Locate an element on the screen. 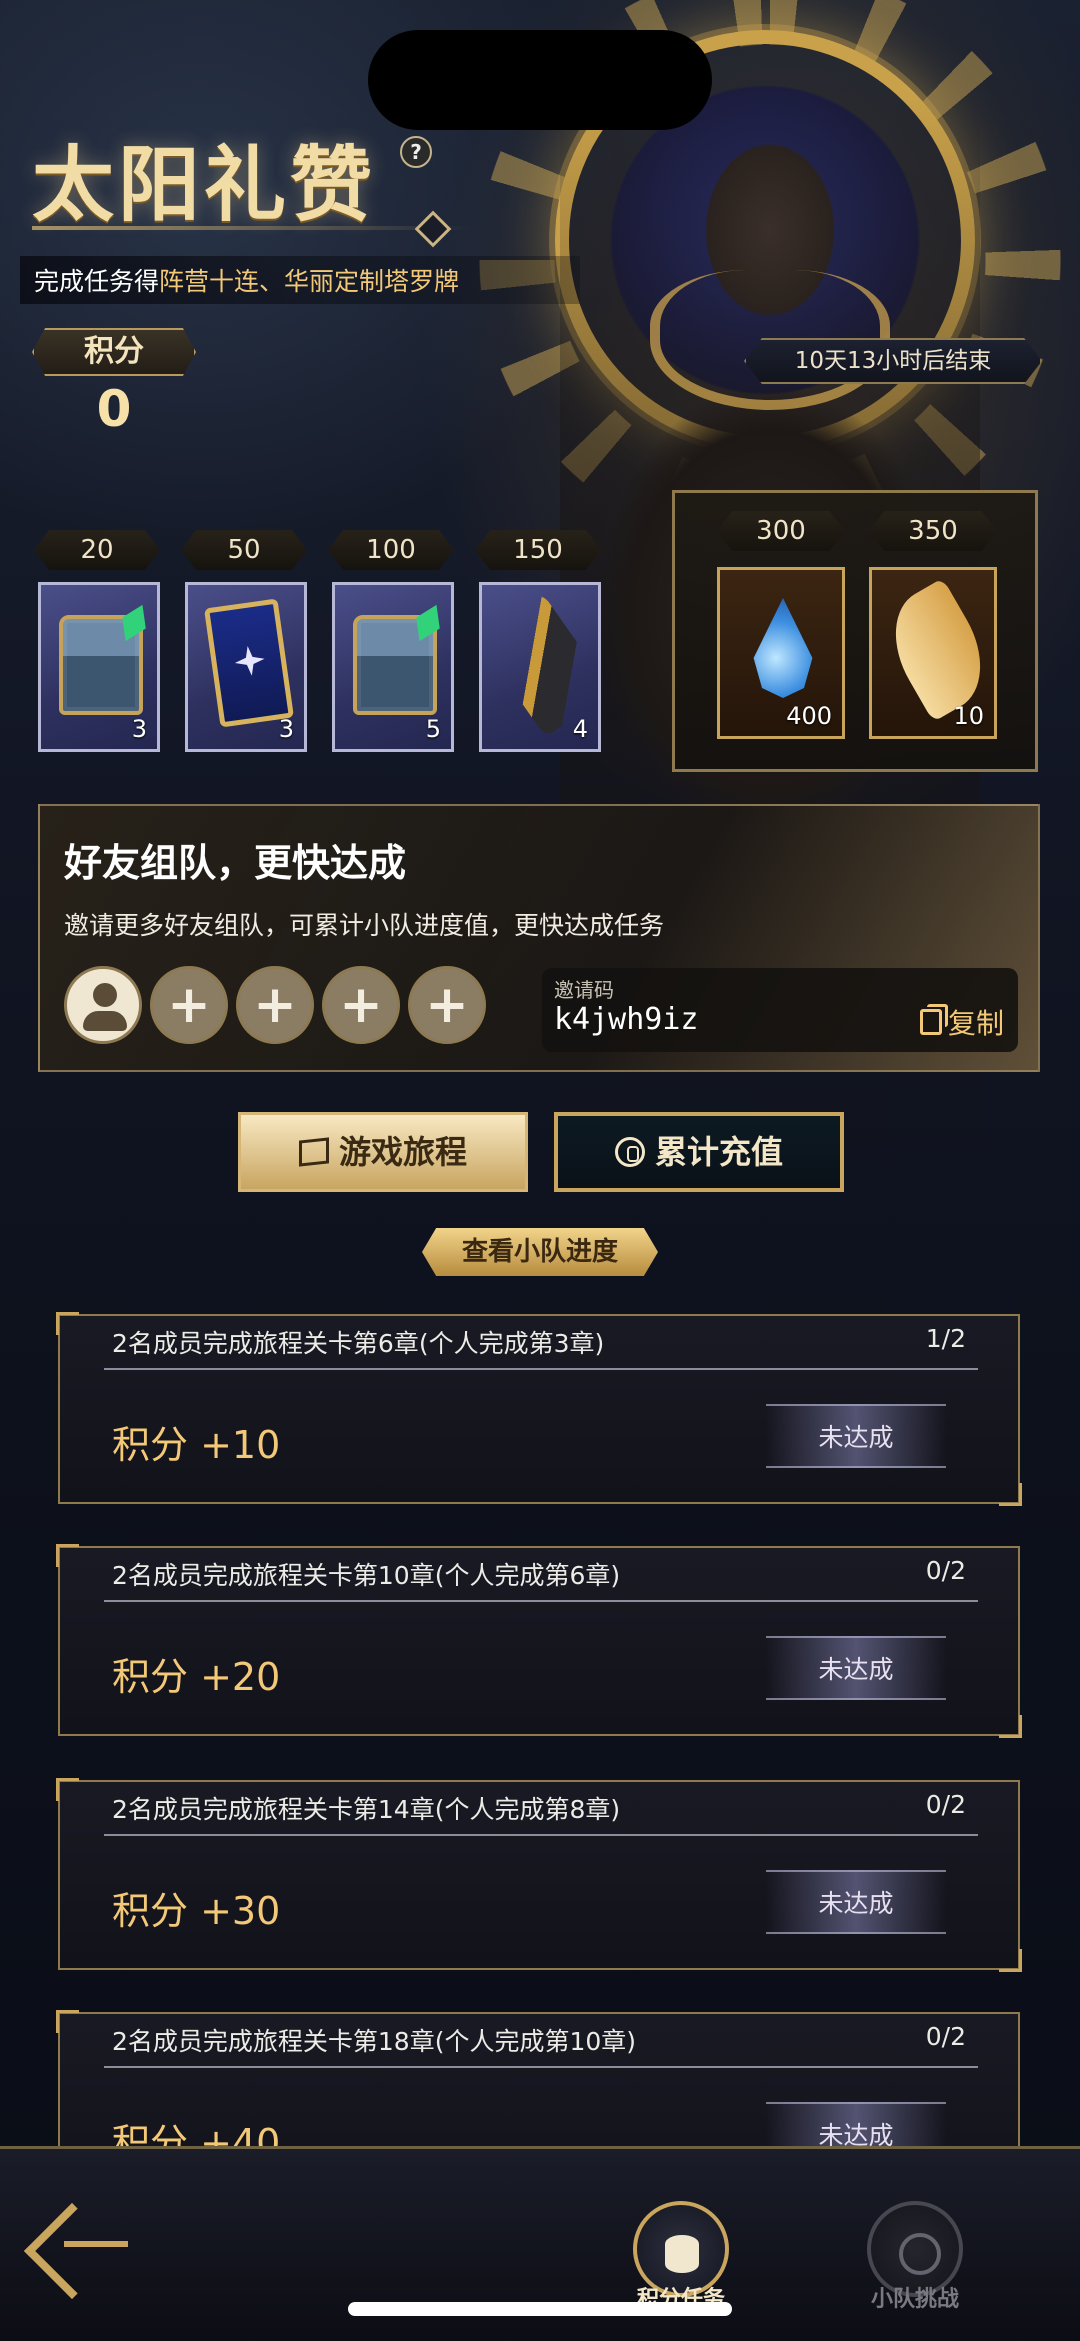 This screenshot has height=2341, width=1080. milestone-threshold: 100 is located at coordinates (391, 550).